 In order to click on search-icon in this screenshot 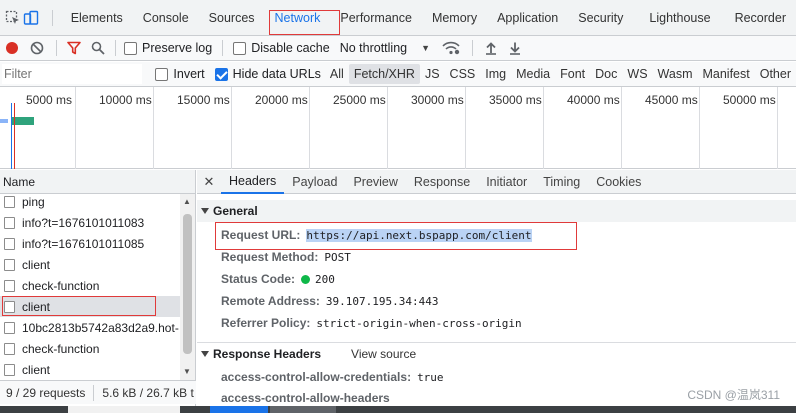, I will do `click(98, 48)`.